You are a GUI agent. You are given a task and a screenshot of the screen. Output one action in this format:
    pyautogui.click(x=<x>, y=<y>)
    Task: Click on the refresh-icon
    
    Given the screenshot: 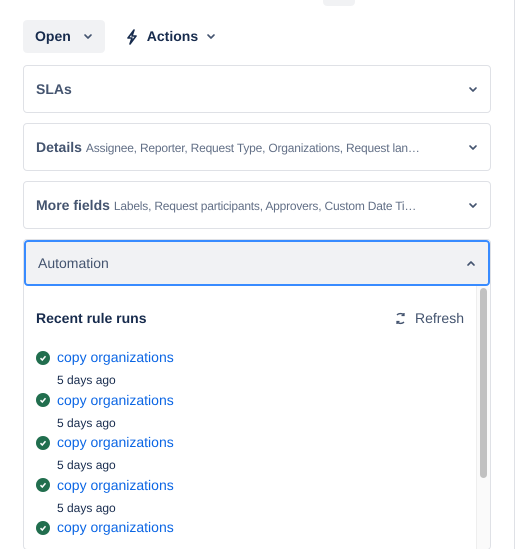 What is the action you would take?
    pyautogui.click(x=400, y=318)
    